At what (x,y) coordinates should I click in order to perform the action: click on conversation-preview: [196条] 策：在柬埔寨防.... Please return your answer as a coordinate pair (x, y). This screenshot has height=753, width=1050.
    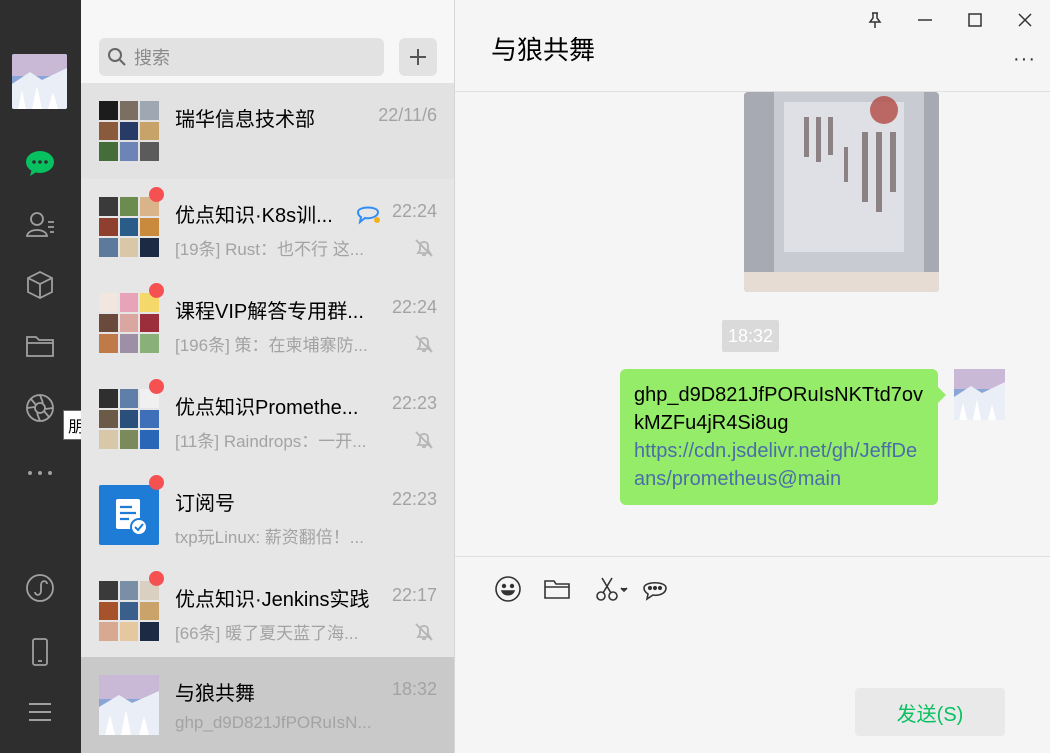
    Looking at the image, I should click on (271, 345).